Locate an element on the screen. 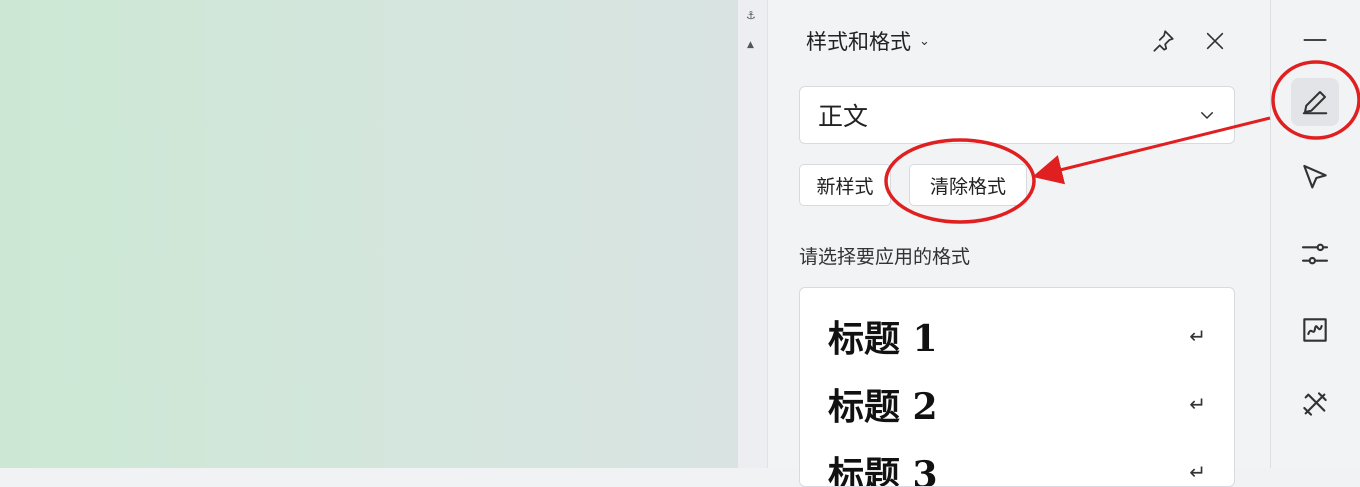 The image size is (1360, 487). chevron-down-icon is located at coordinates (1207, 116).